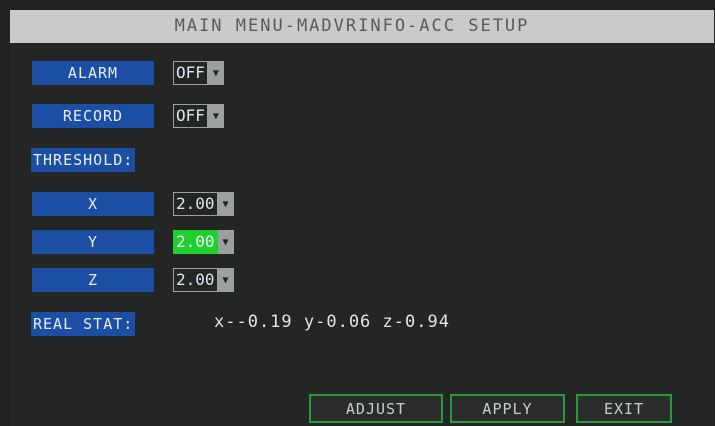 This screenshot has width=715, height=426. I want to click on threshold-z-select: 2.00 ▼, so click(203, 280).